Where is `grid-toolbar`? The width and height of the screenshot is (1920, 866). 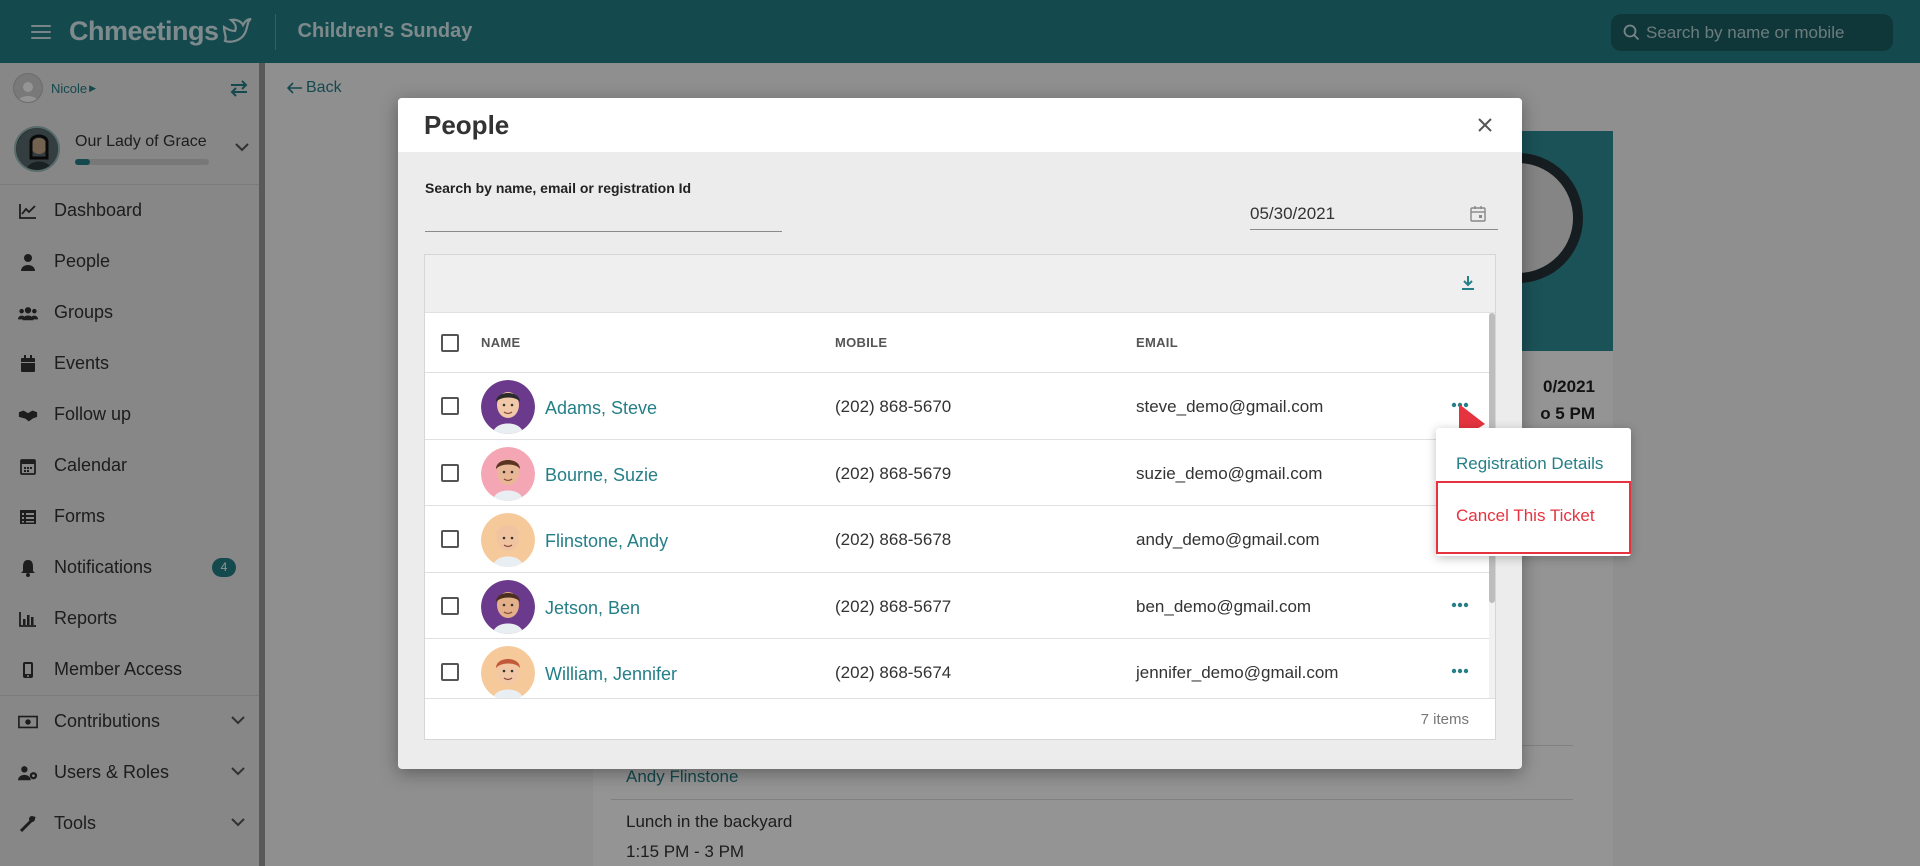 grid-toolbar is located at coordinates (960, 284).